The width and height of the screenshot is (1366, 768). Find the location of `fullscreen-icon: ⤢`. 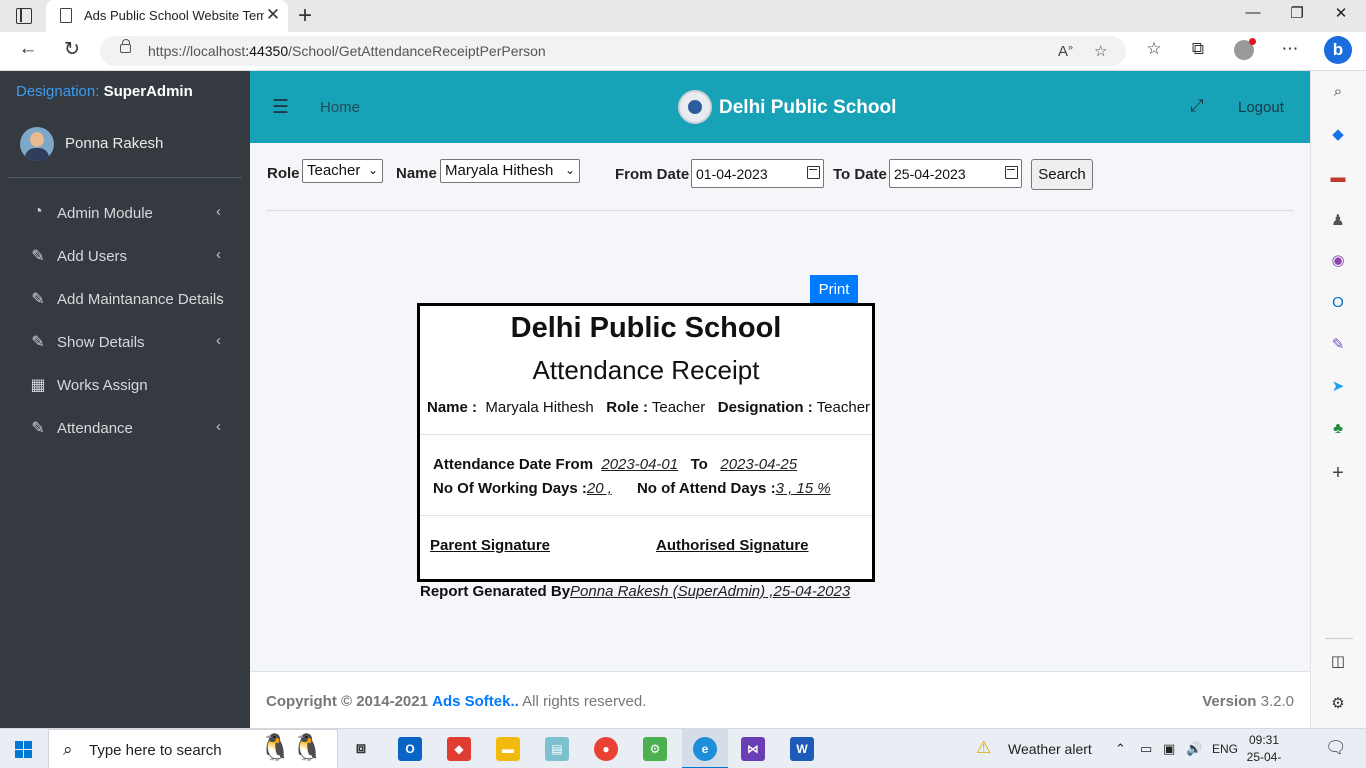

fullscreen-icon: ⤢ is located at coordinates (1197, 106).